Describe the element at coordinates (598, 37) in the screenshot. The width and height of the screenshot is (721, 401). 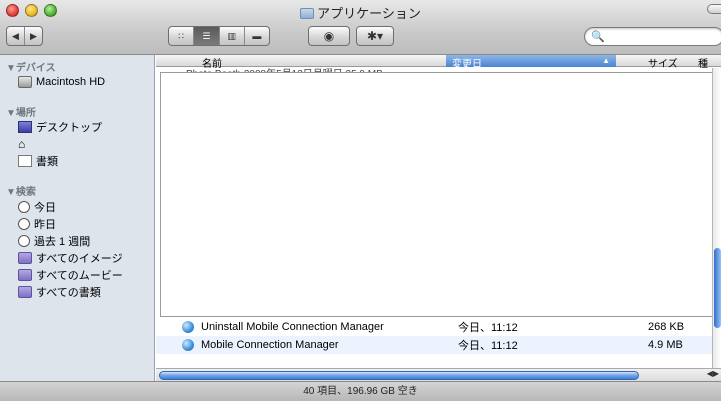
I see `search-icon: 🔍` at that location.